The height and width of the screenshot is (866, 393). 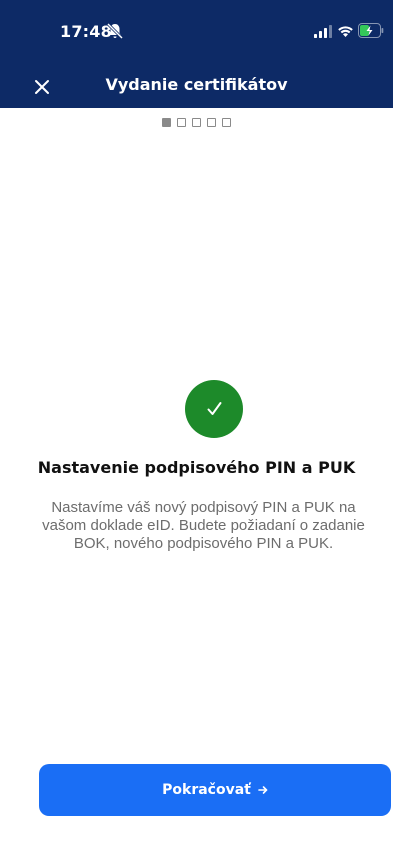 I want to click on battery-charging-icon, so click(x=371, y=30).